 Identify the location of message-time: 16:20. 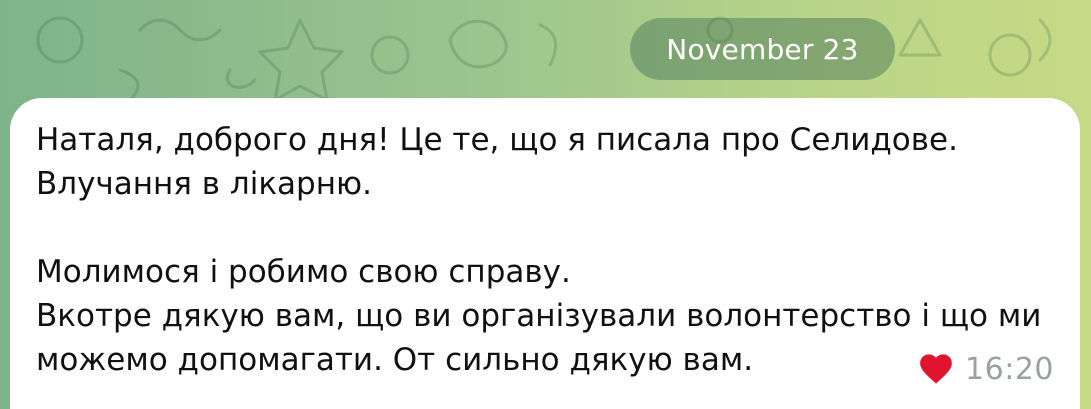
(1009, 369).